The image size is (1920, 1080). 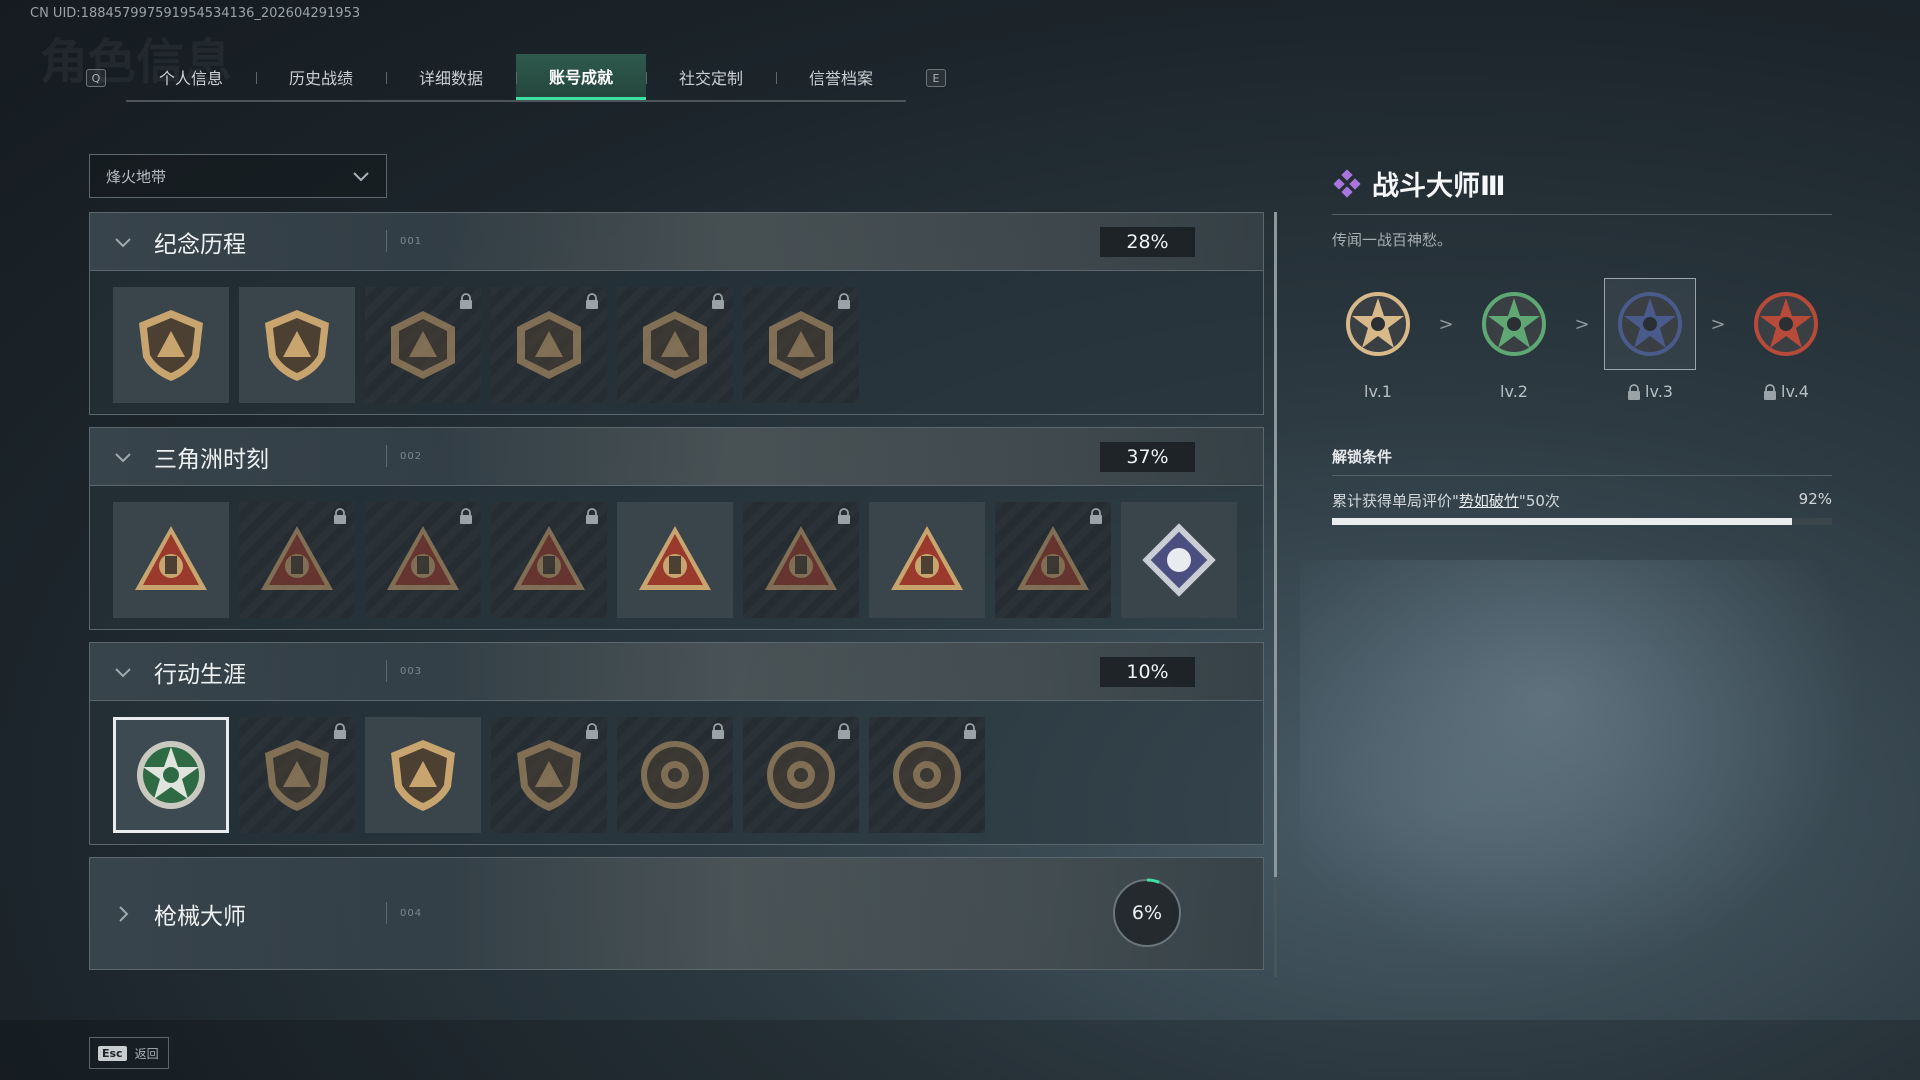 I want to click on section-percent: 28%, so click(x=1147, y=242).